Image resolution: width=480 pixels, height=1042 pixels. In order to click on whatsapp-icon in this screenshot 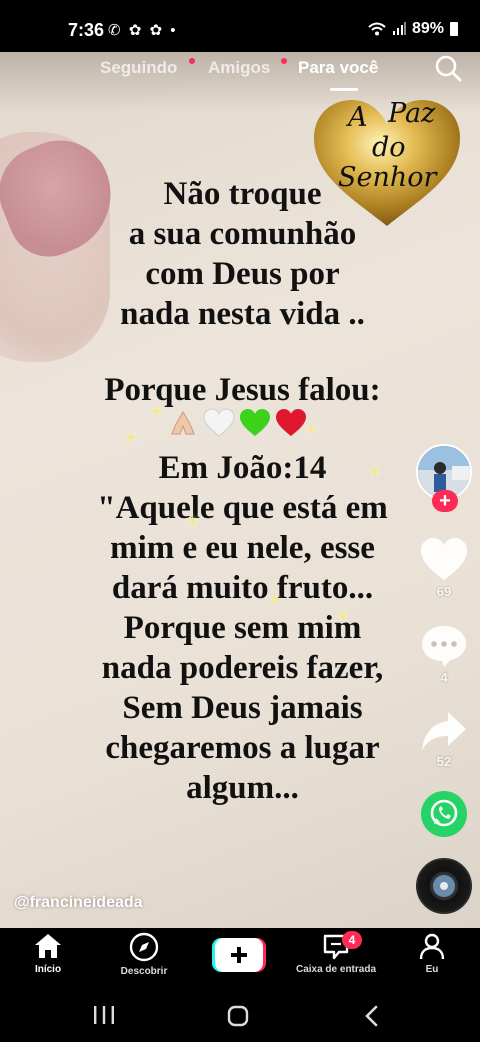, I will do `click(444, 813)`.